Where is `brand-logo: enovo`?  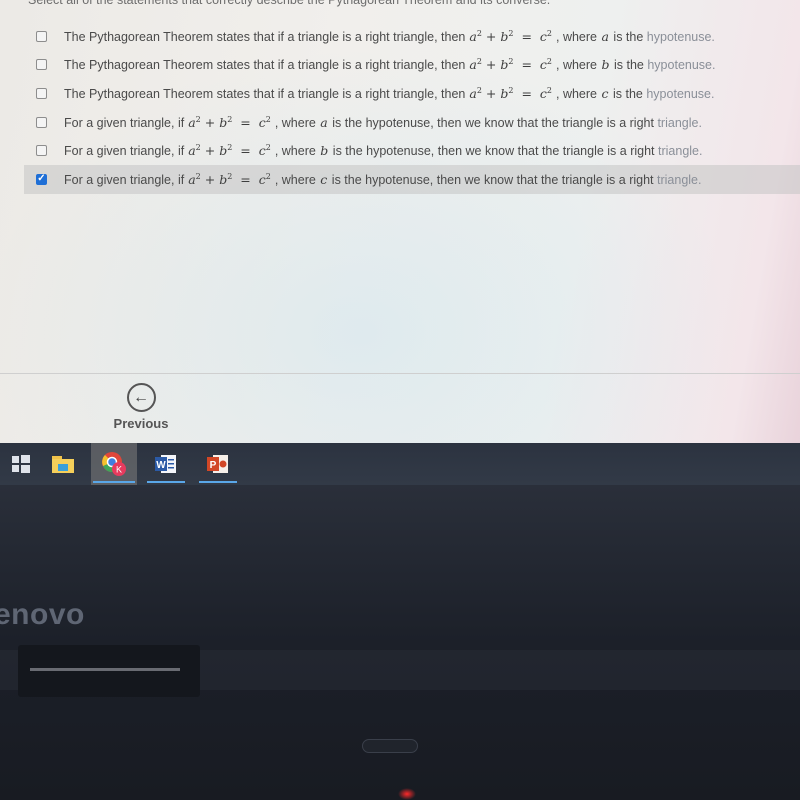
brand-logo: enovo is located at coordinates (42, 614).